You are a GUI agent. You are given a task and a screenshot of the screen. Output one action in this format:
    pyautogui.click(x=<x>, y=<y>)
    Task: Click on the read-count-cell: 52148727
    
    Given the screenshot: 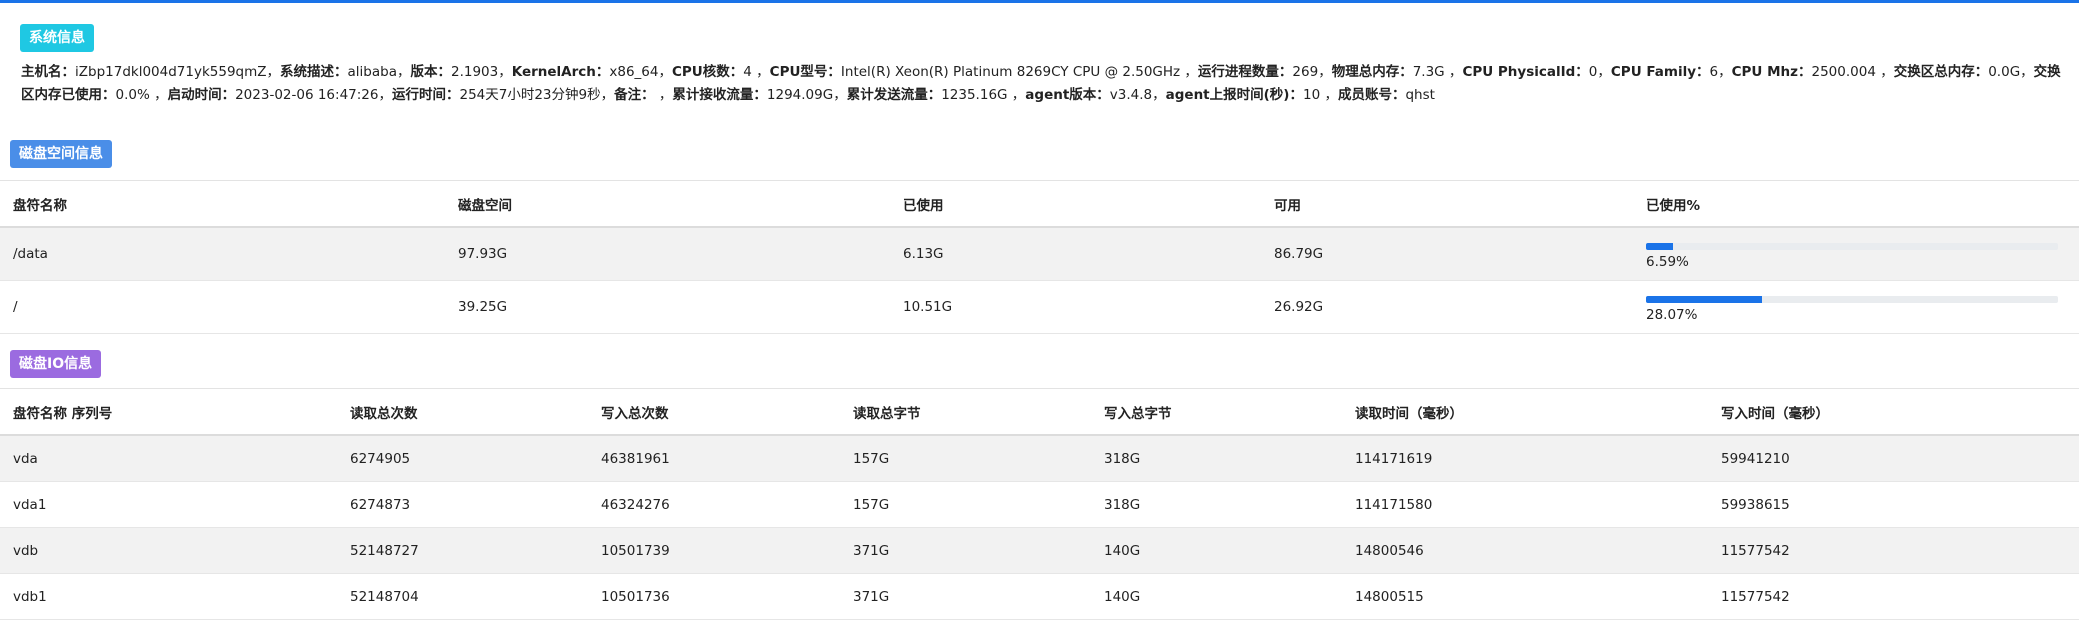 What is the action you would take?
    pyautogui.click(x=462, y=550)
    